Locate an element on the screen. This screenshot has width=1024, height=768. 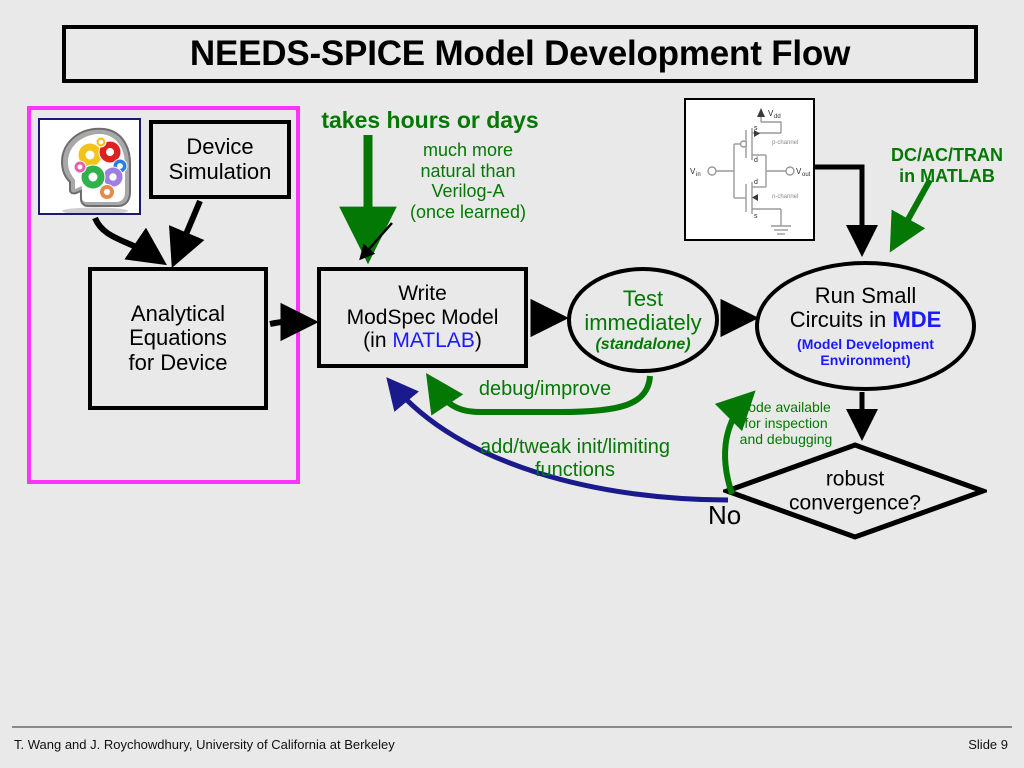
annotation-add-tweak: add/tweak init/limiting functions is located at coordinates (575, 458).